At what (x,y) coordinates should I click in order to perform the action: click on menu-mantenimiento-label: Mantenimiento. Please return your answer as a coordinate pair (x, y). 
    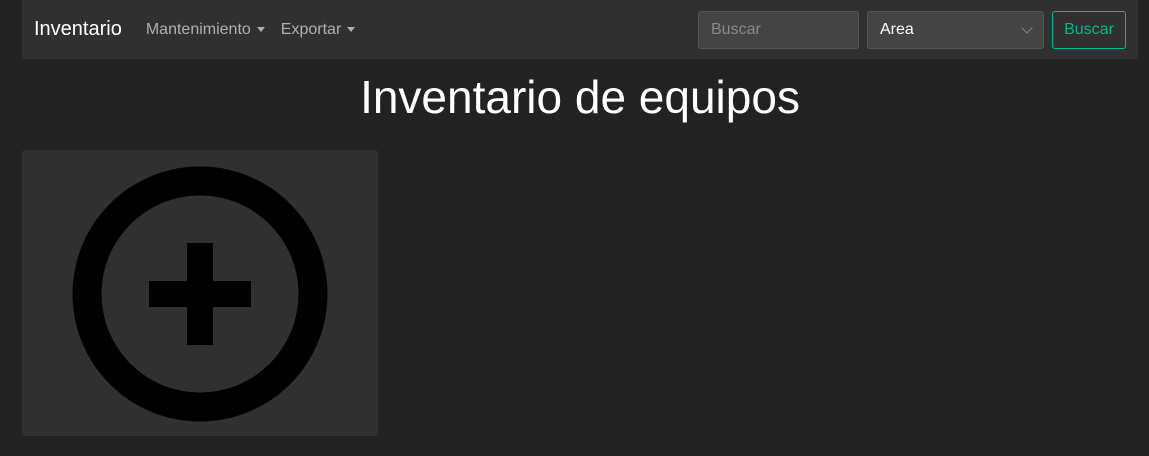
    Looking at the image, I should click on (198, 29).